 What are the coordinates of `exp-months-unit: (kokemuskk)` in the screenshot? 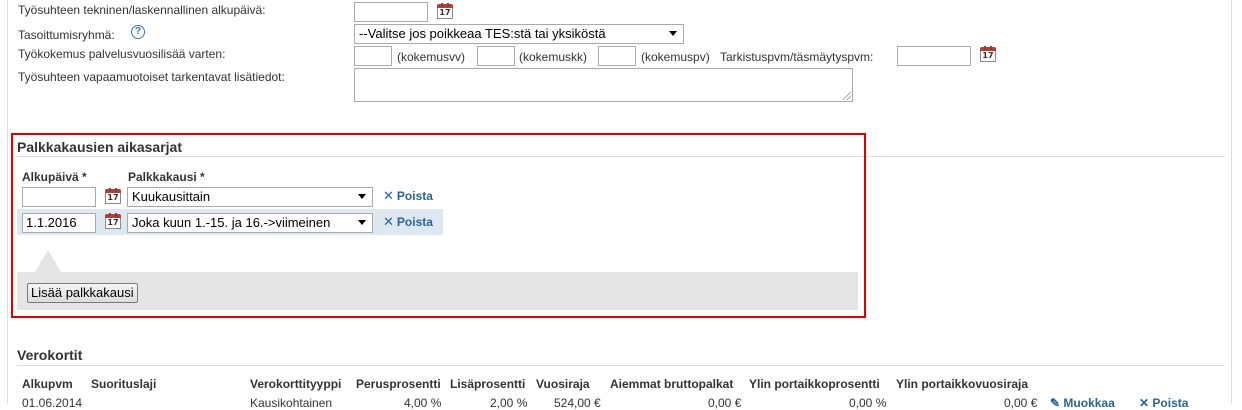 It's located at (553, 57).